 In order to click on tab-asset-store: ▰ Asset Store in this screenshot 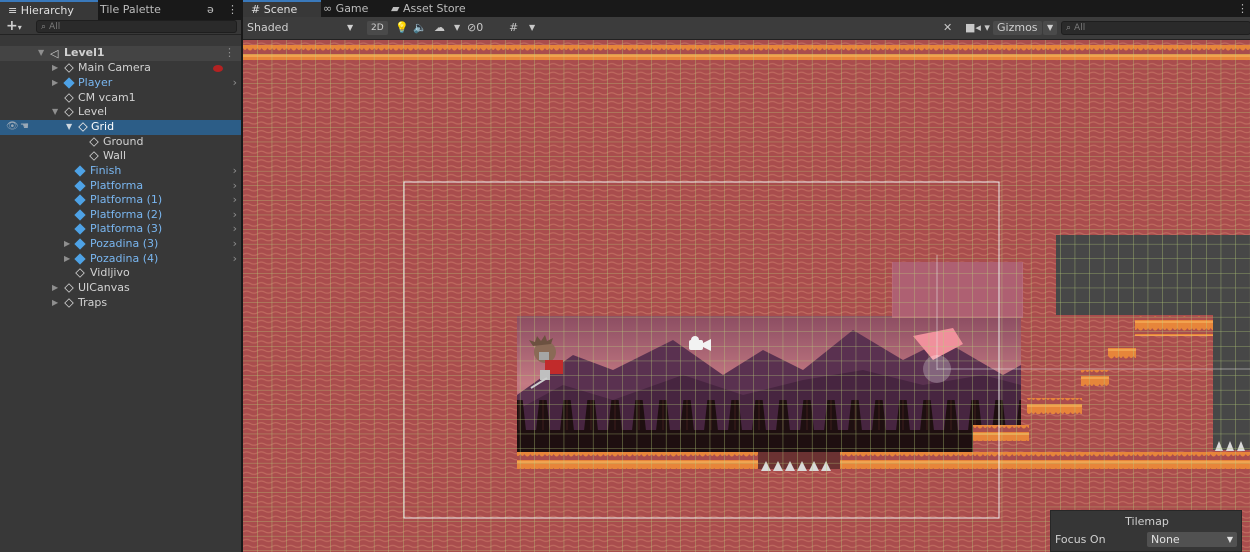, I will do `click(428, 8)`.